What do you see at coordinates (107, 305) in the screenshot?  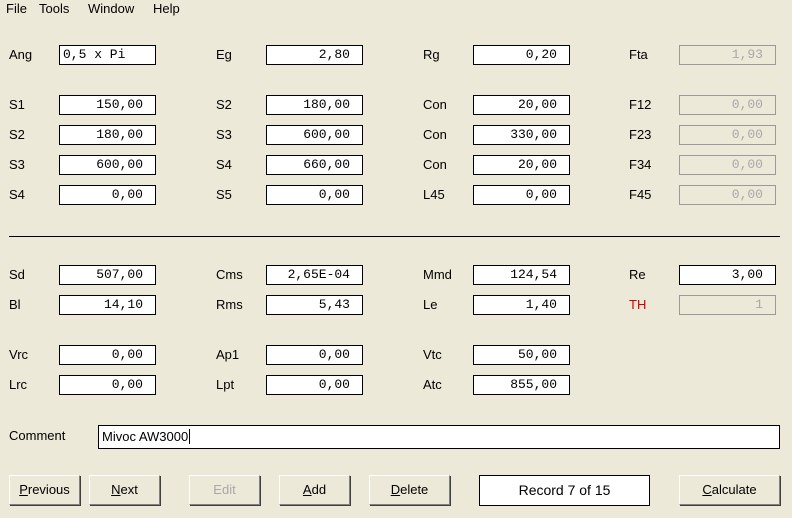 I see `bl-field: 14,10` at bounding box center [107, 305].